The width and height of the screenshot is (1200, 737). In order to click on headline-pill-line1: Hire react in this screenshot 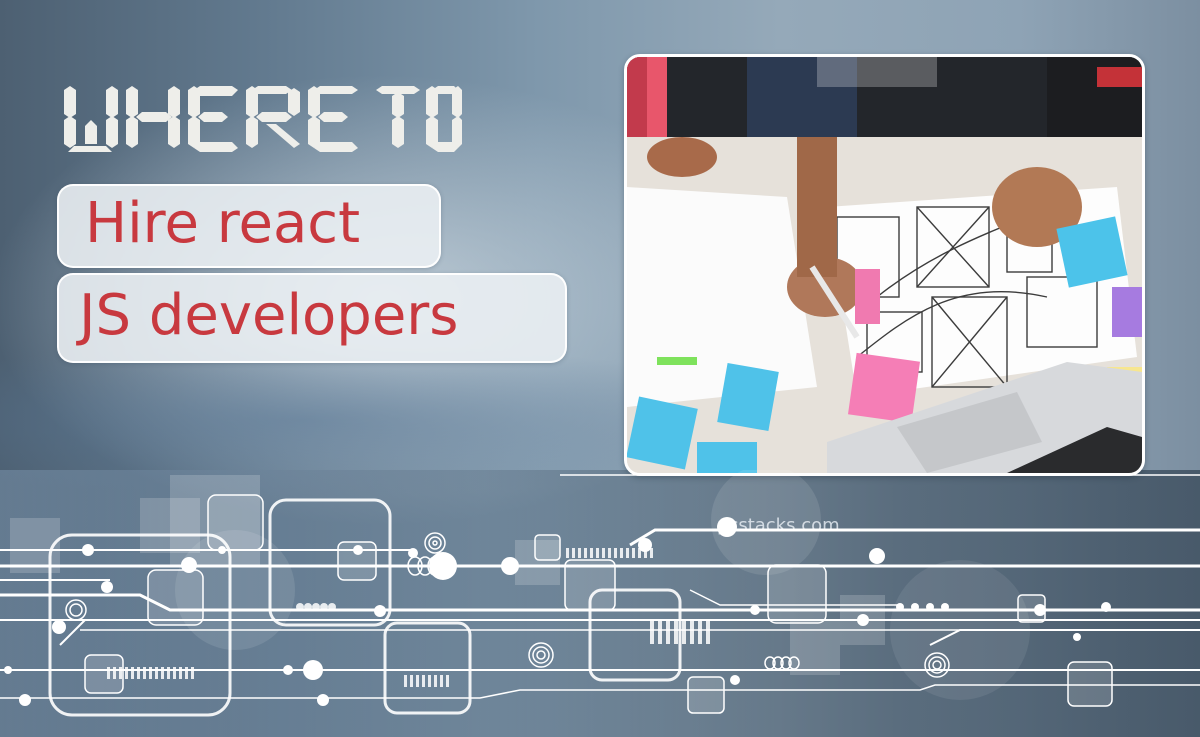, I will do `click(249, 226)`.